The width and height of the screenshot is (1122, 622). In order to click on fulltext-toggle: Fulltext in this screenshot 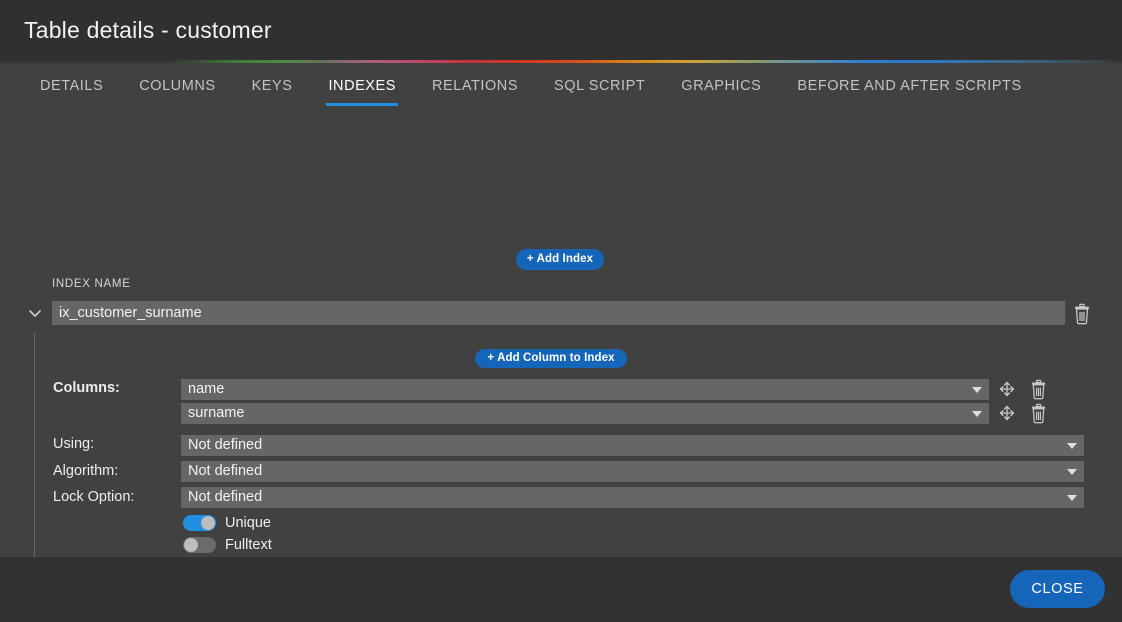, I will do `click(227, 545)`.